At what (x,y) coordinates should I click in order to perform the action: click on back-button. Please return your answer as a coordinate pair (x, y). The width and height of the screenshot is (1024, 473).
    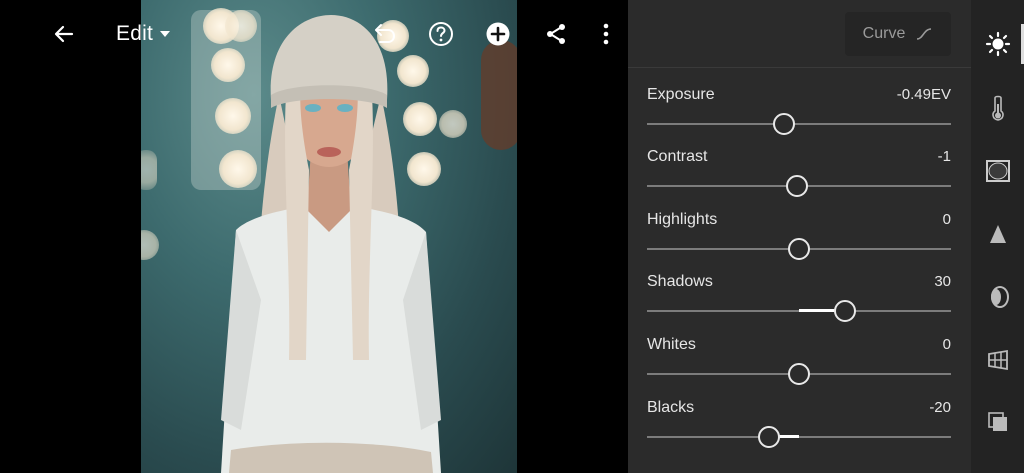
    Looking at the image, I should click on (64, 34).